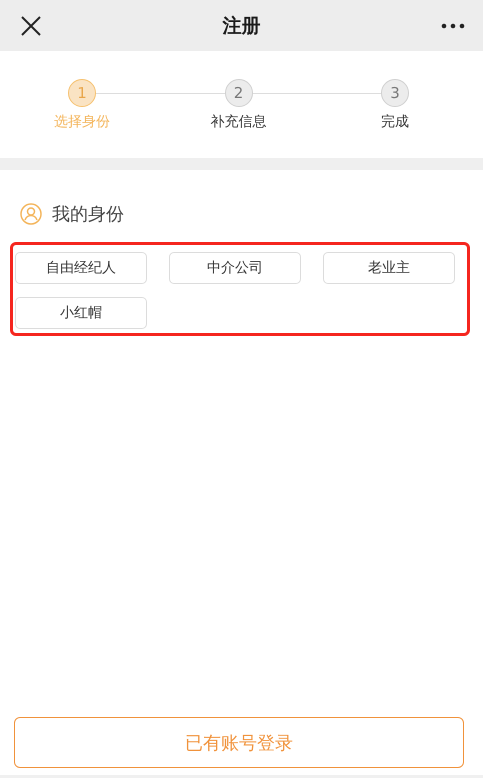 The height and width of the screenshot is (778, 483). What do you see at coordinates (238, 122) in the screenshot?
I see `step-label: 补充信息` at bounding box center [238, 122].